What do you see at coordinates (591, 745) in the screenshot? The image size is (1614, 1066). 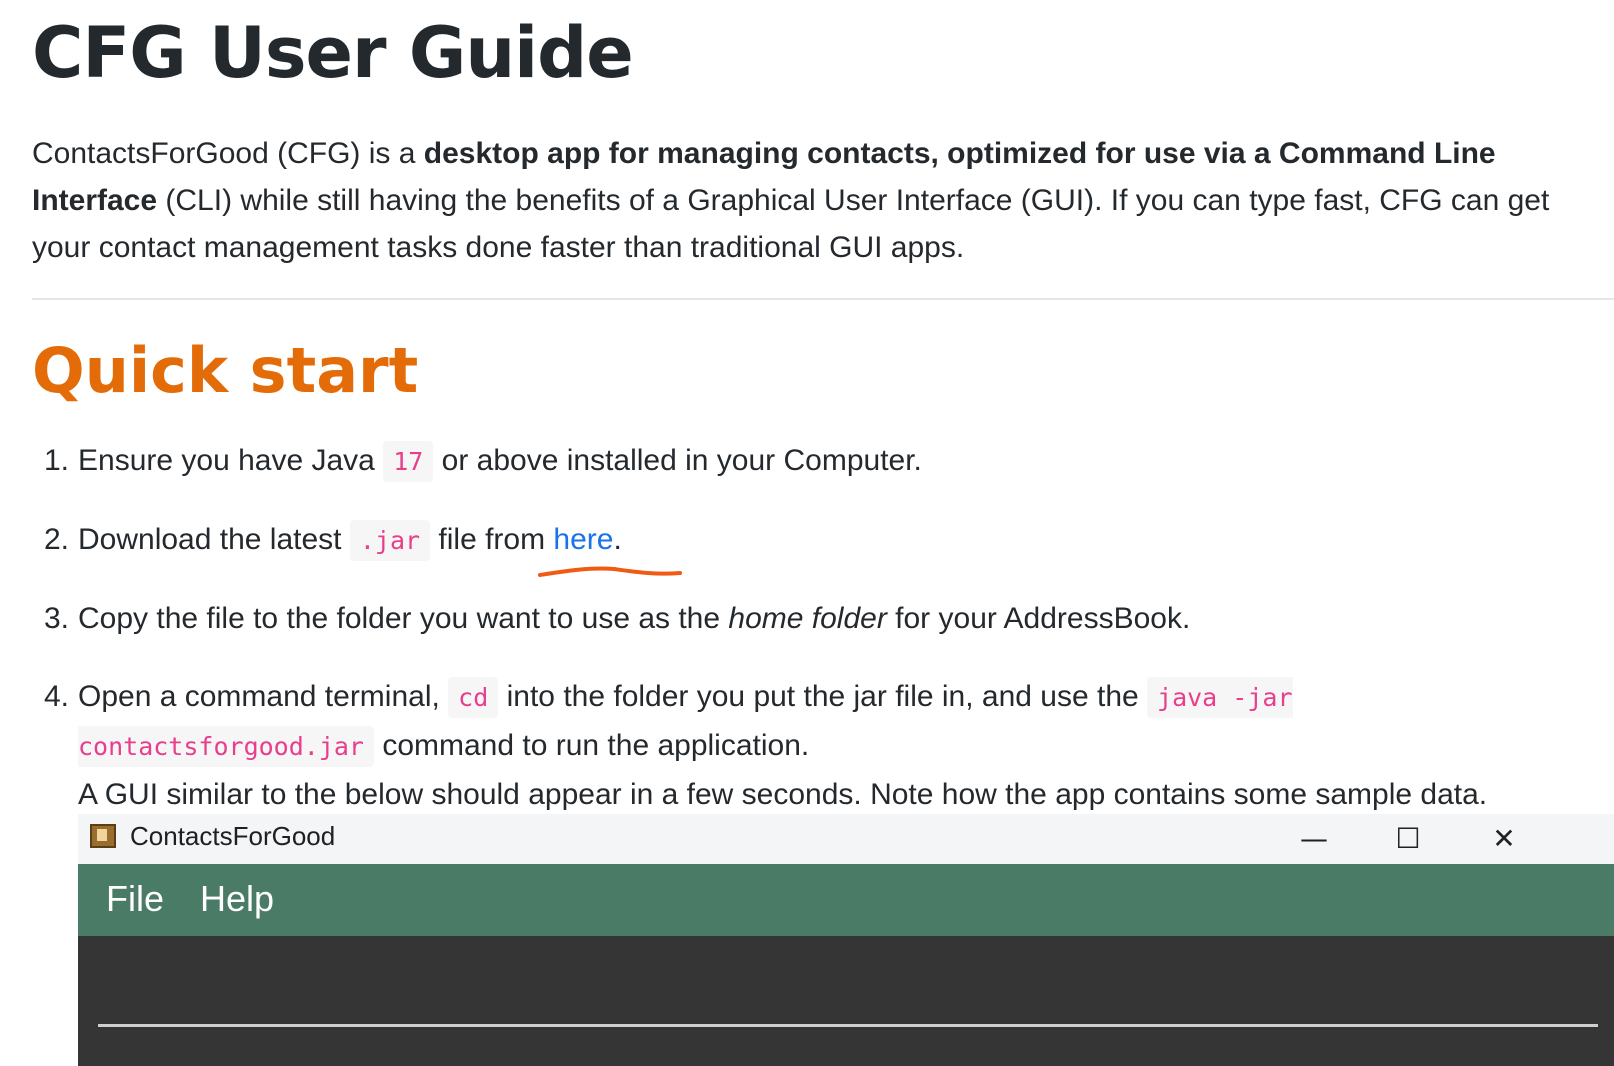 I see `step-text: command to run the application.` at bounding box center [591, 745].